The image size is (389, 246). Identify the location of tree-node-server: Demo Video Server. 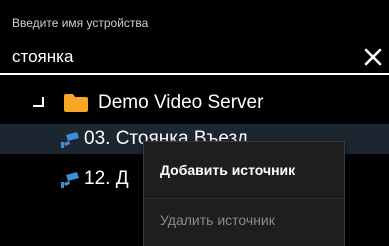
(194, 103).